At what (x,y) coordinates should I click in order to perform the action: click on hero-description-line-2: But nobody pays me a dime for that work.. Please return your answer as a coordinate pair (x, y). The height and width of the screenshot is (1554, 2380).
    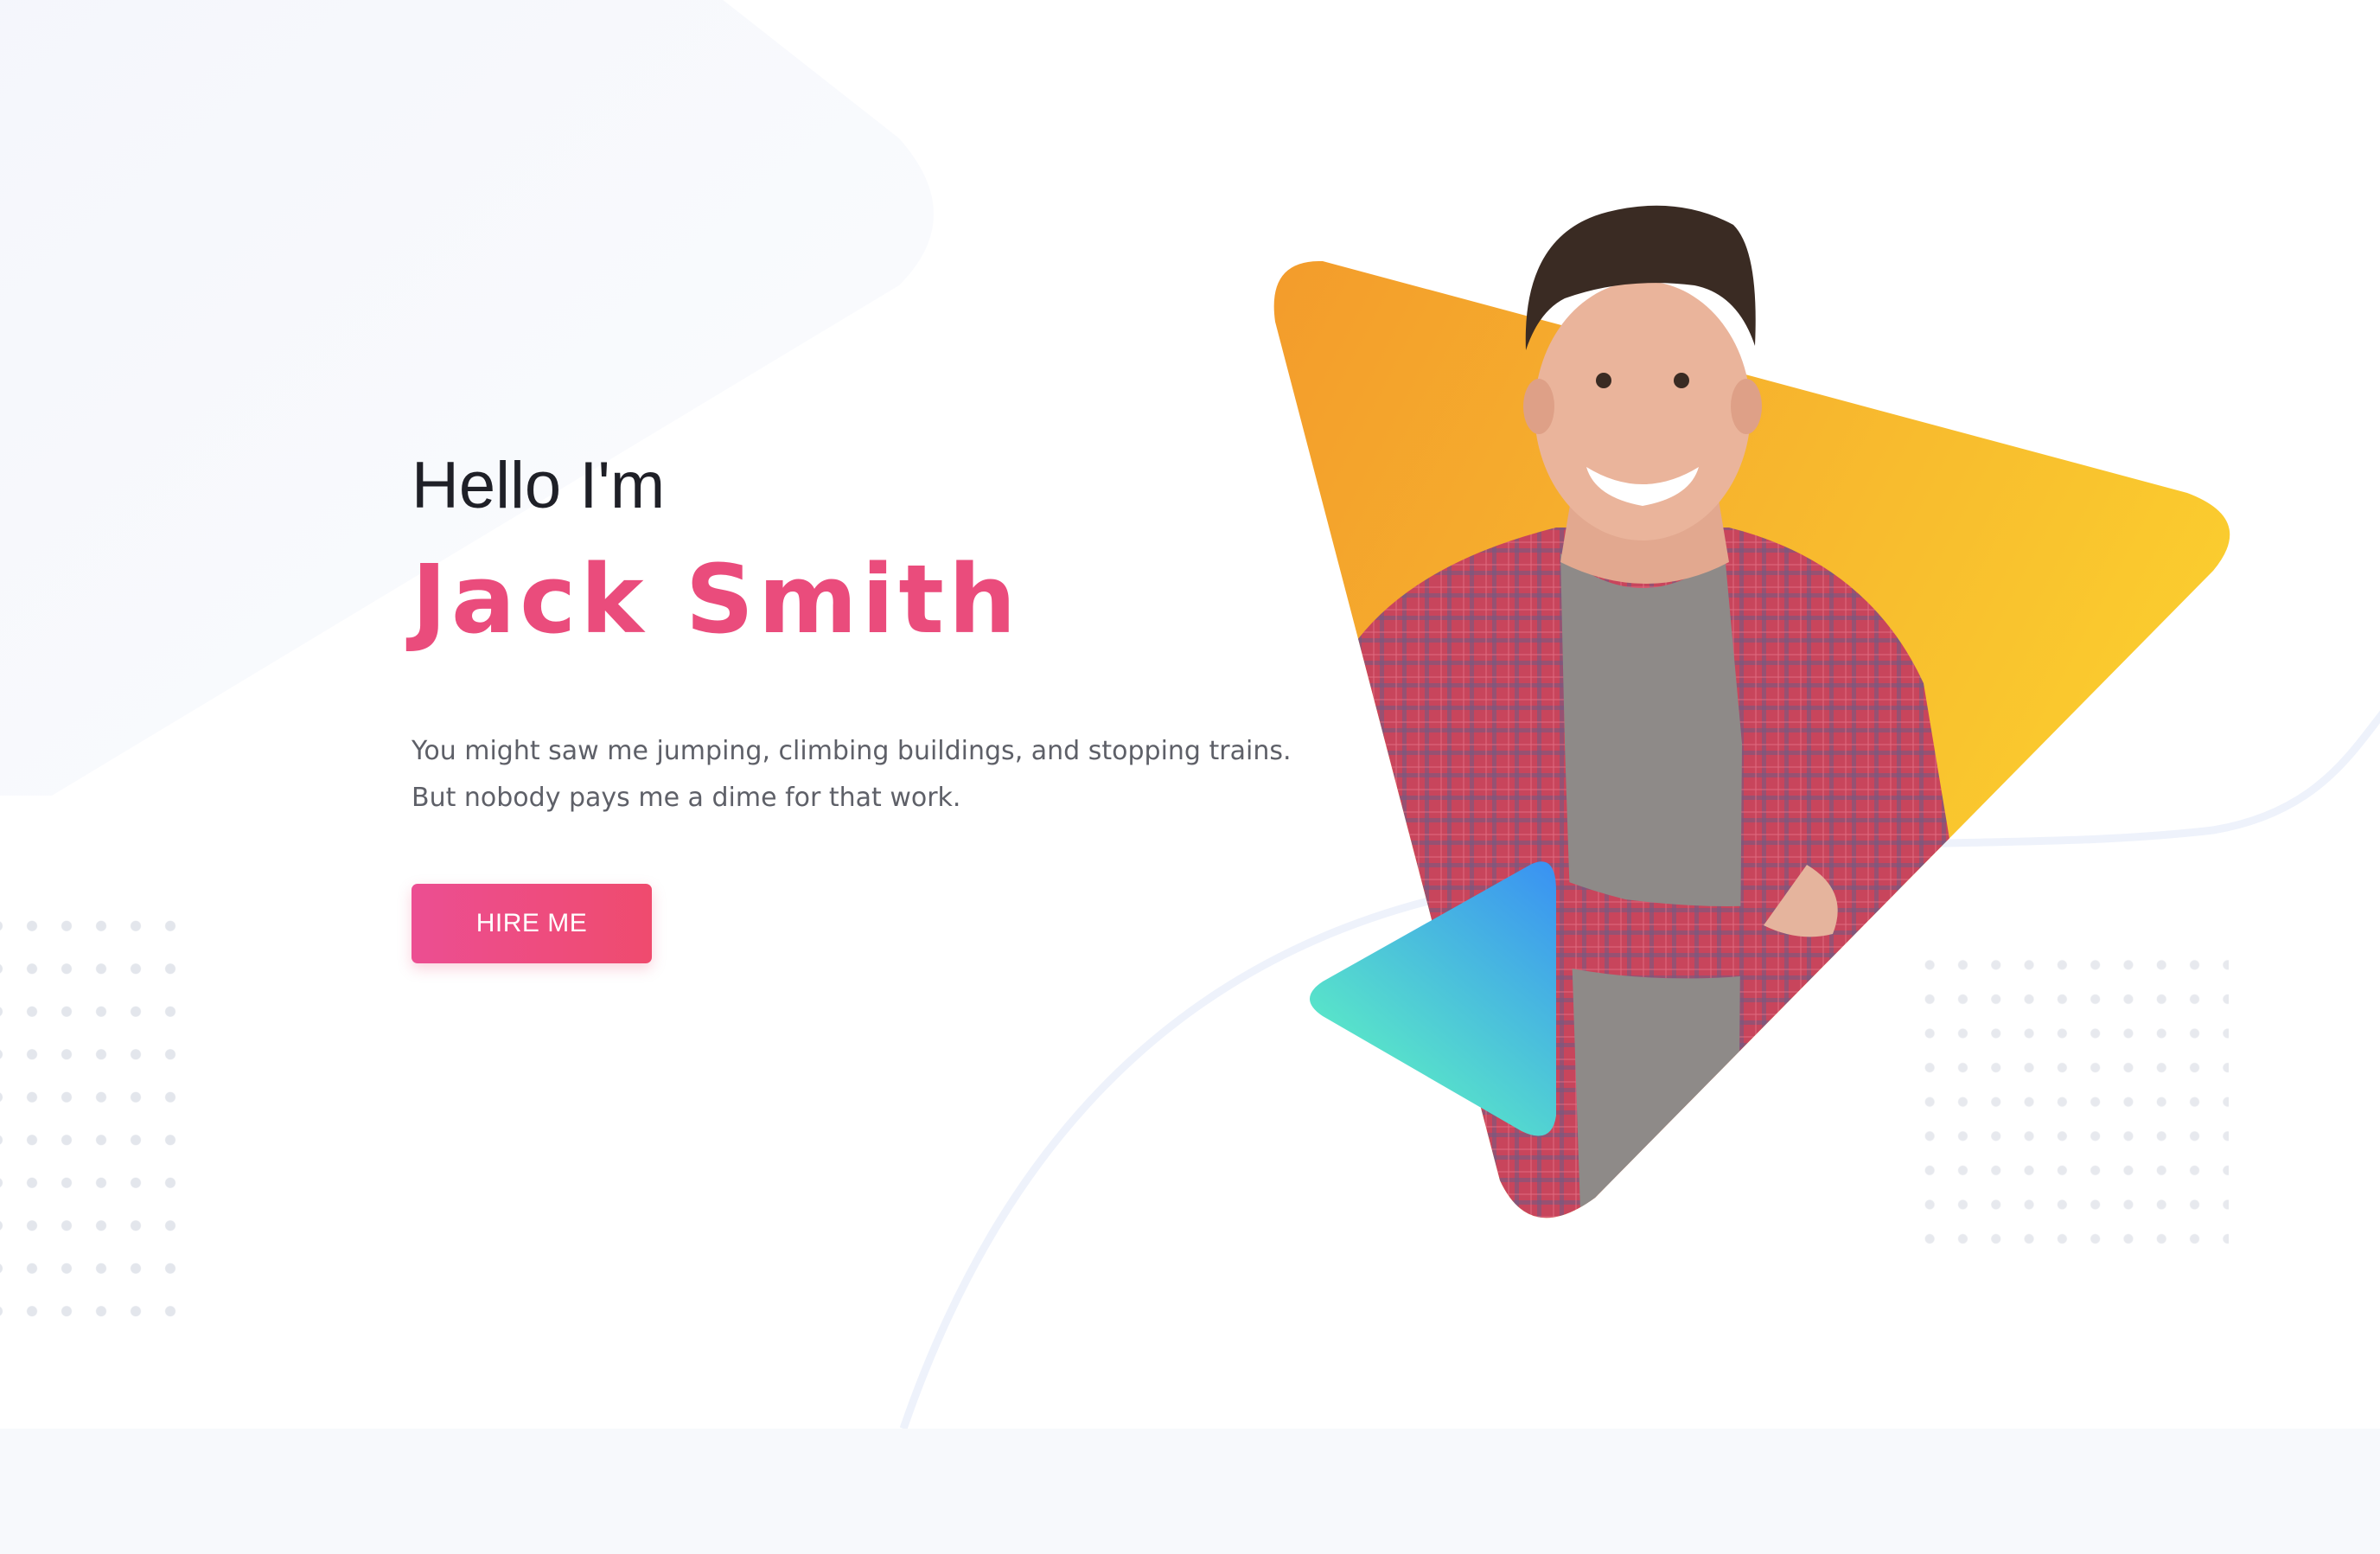
    Looking at the image, I should click on (687, 798).